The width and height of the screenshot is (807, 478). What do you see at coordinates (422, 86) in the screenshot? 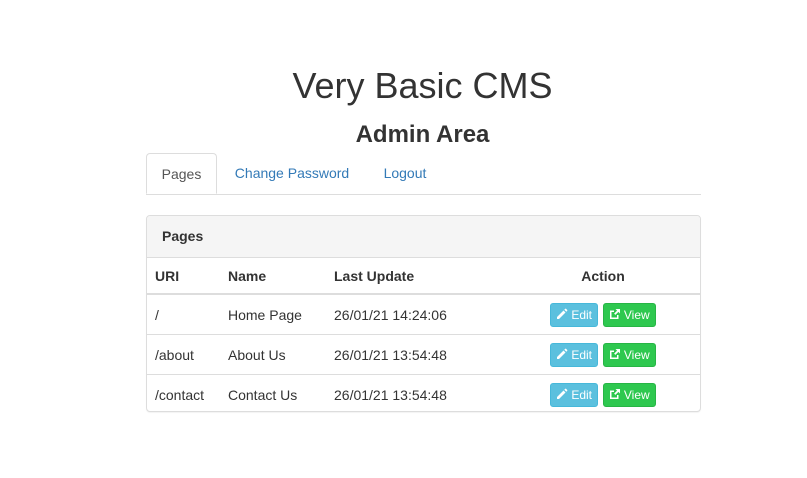
I see `page-title: Very Basic CMS` at bounding box center [422, 86].